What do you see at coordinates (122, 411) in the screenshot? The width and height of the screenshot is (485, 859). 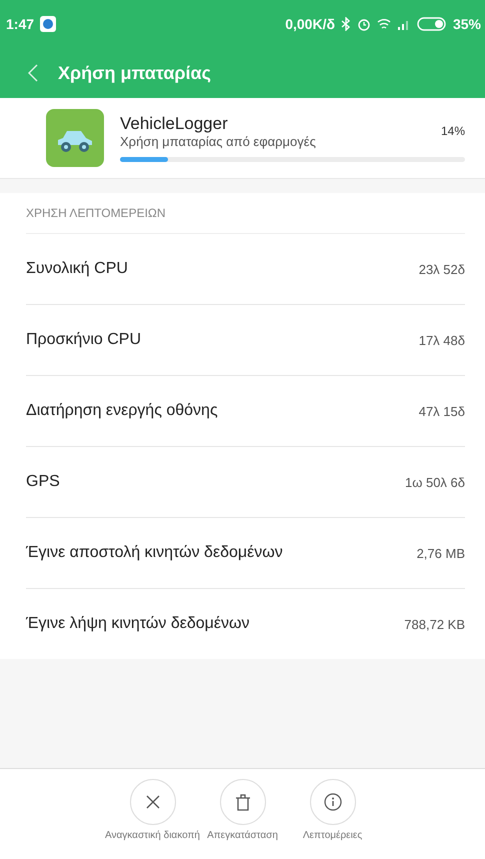 I see `detail-label: Διατήρηση ενεργής οθόνης` at bounding box center [122, 411].